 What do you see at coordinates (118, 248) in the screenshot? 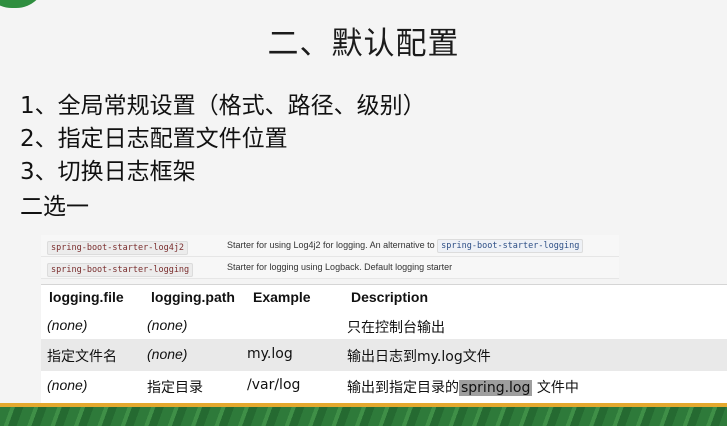
I see `starter-name: spring-boot-starter-log4j2` at bounding box center [118, 248].